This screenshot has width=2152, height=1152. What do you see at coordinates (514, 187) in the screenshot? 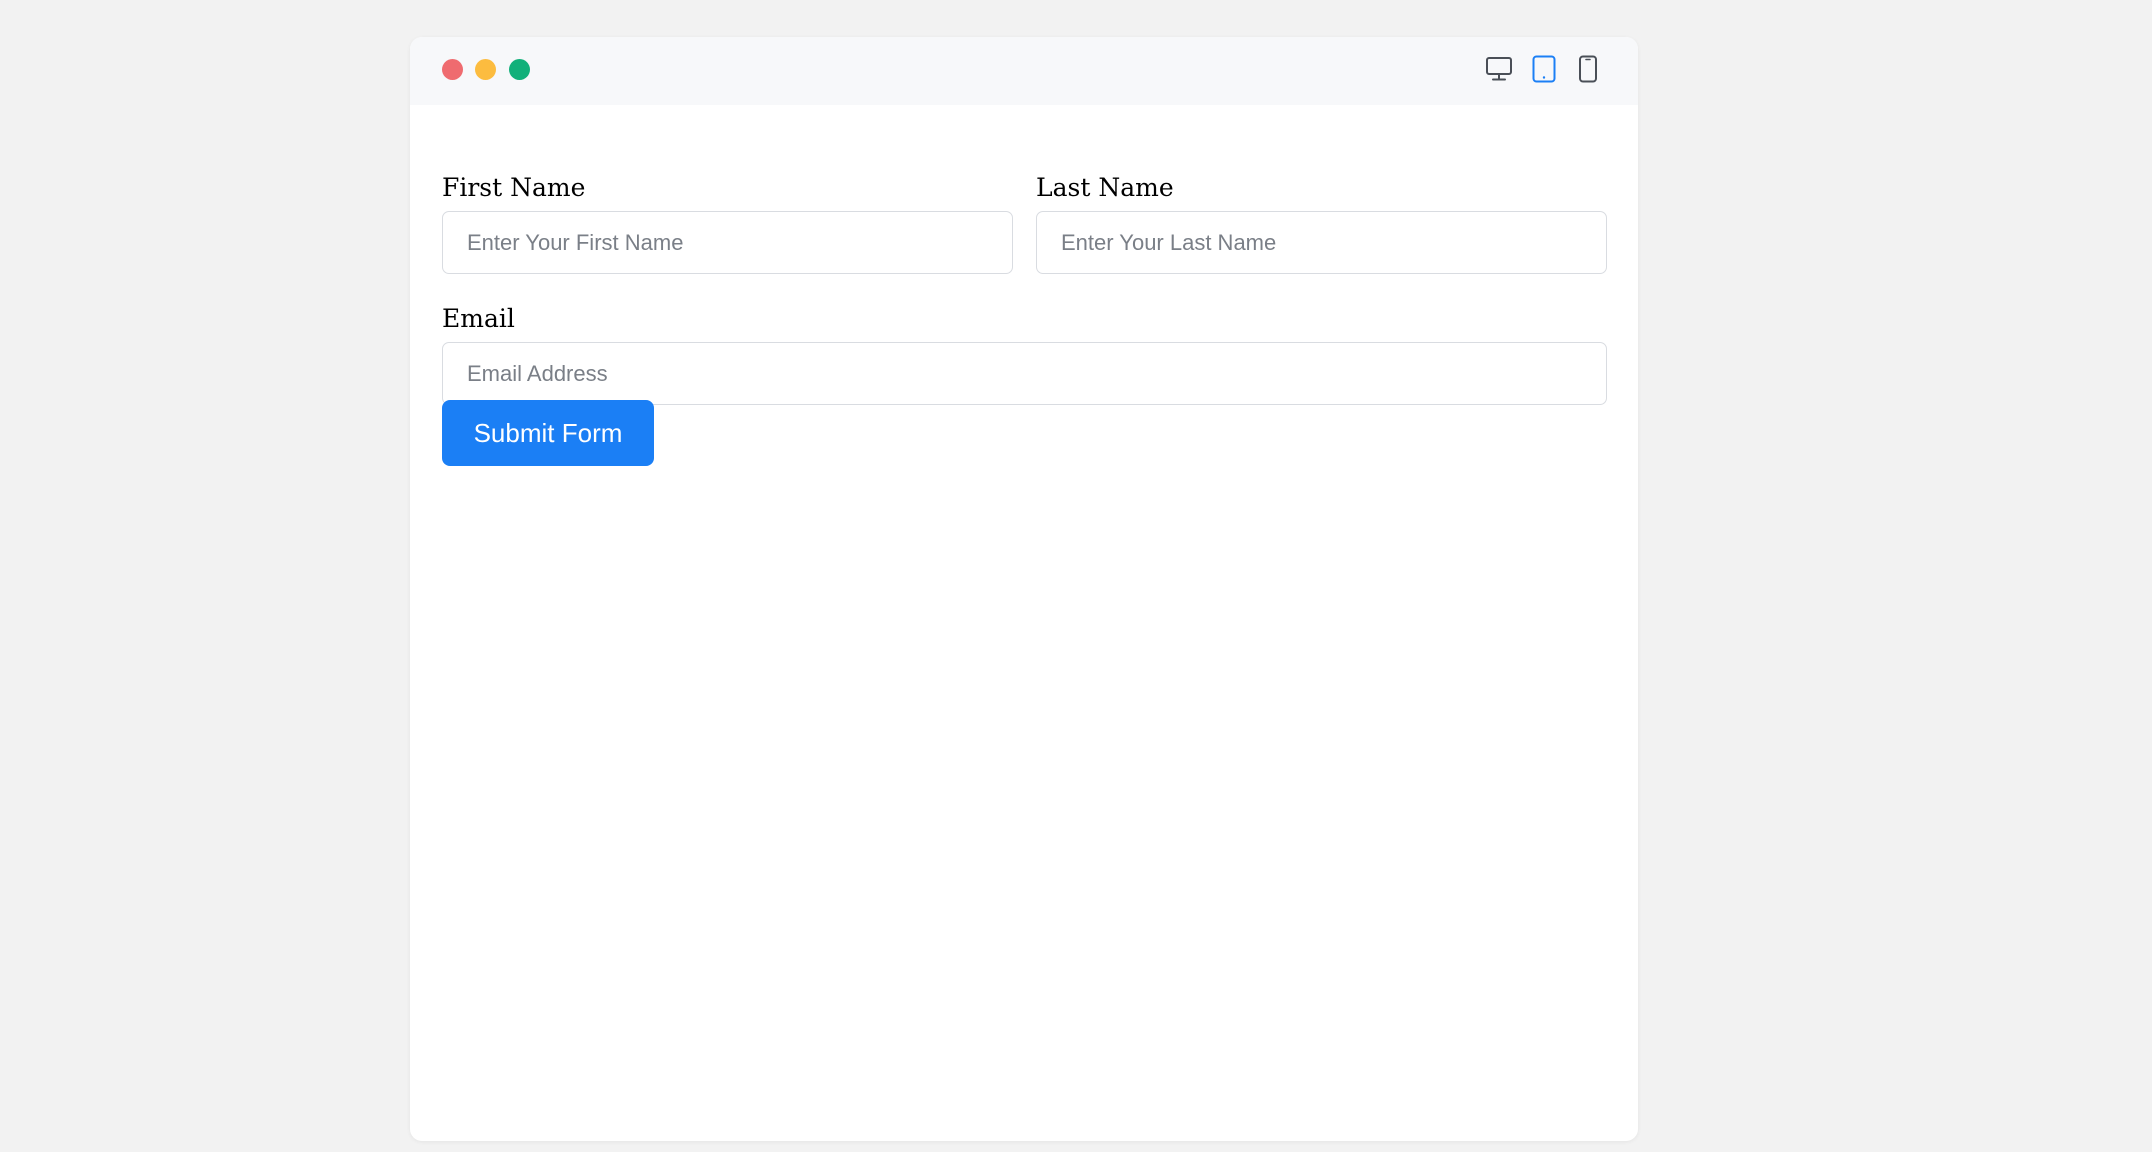
I see `first-name-label: First Name` at bounding box center [514, 187].